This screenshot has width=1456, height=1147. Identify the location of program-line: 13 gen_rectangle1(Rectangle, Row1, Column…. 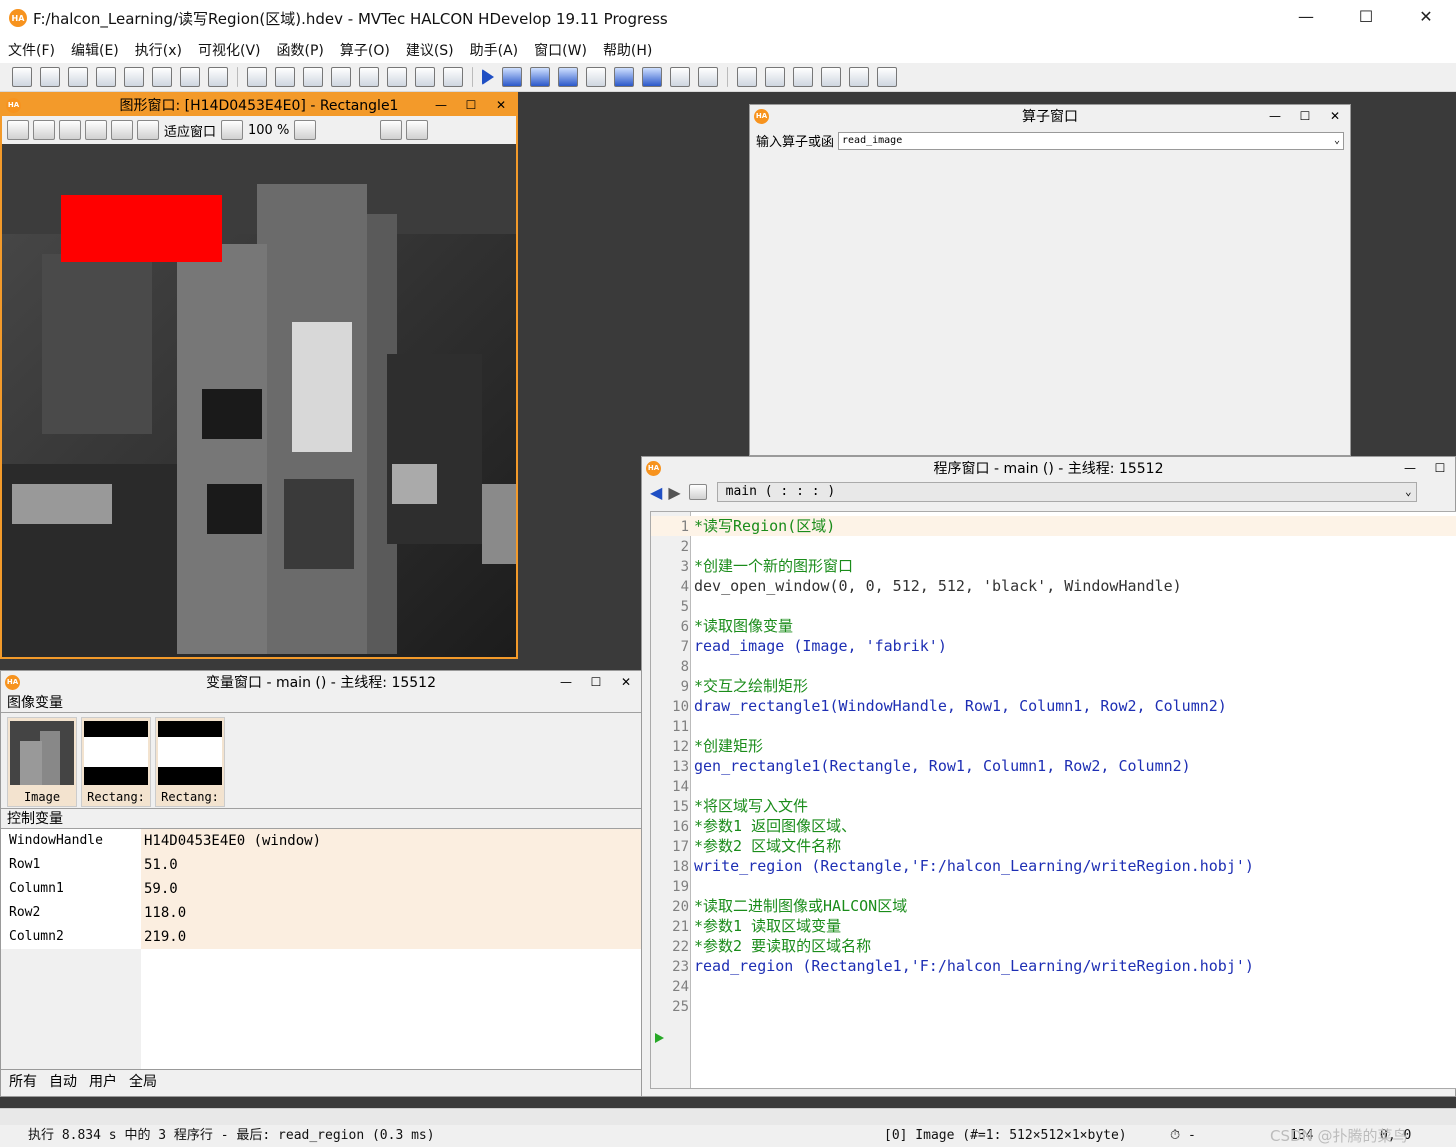
(1053, 766).